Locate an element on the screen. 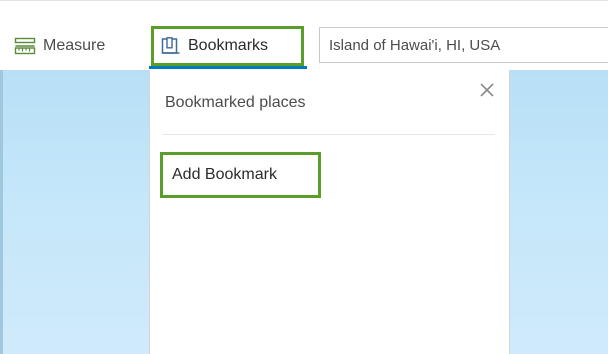 Image resolution: width=608 pixels, height=354 pixels. measure-label: Measure is located at coordinates (74, 45).